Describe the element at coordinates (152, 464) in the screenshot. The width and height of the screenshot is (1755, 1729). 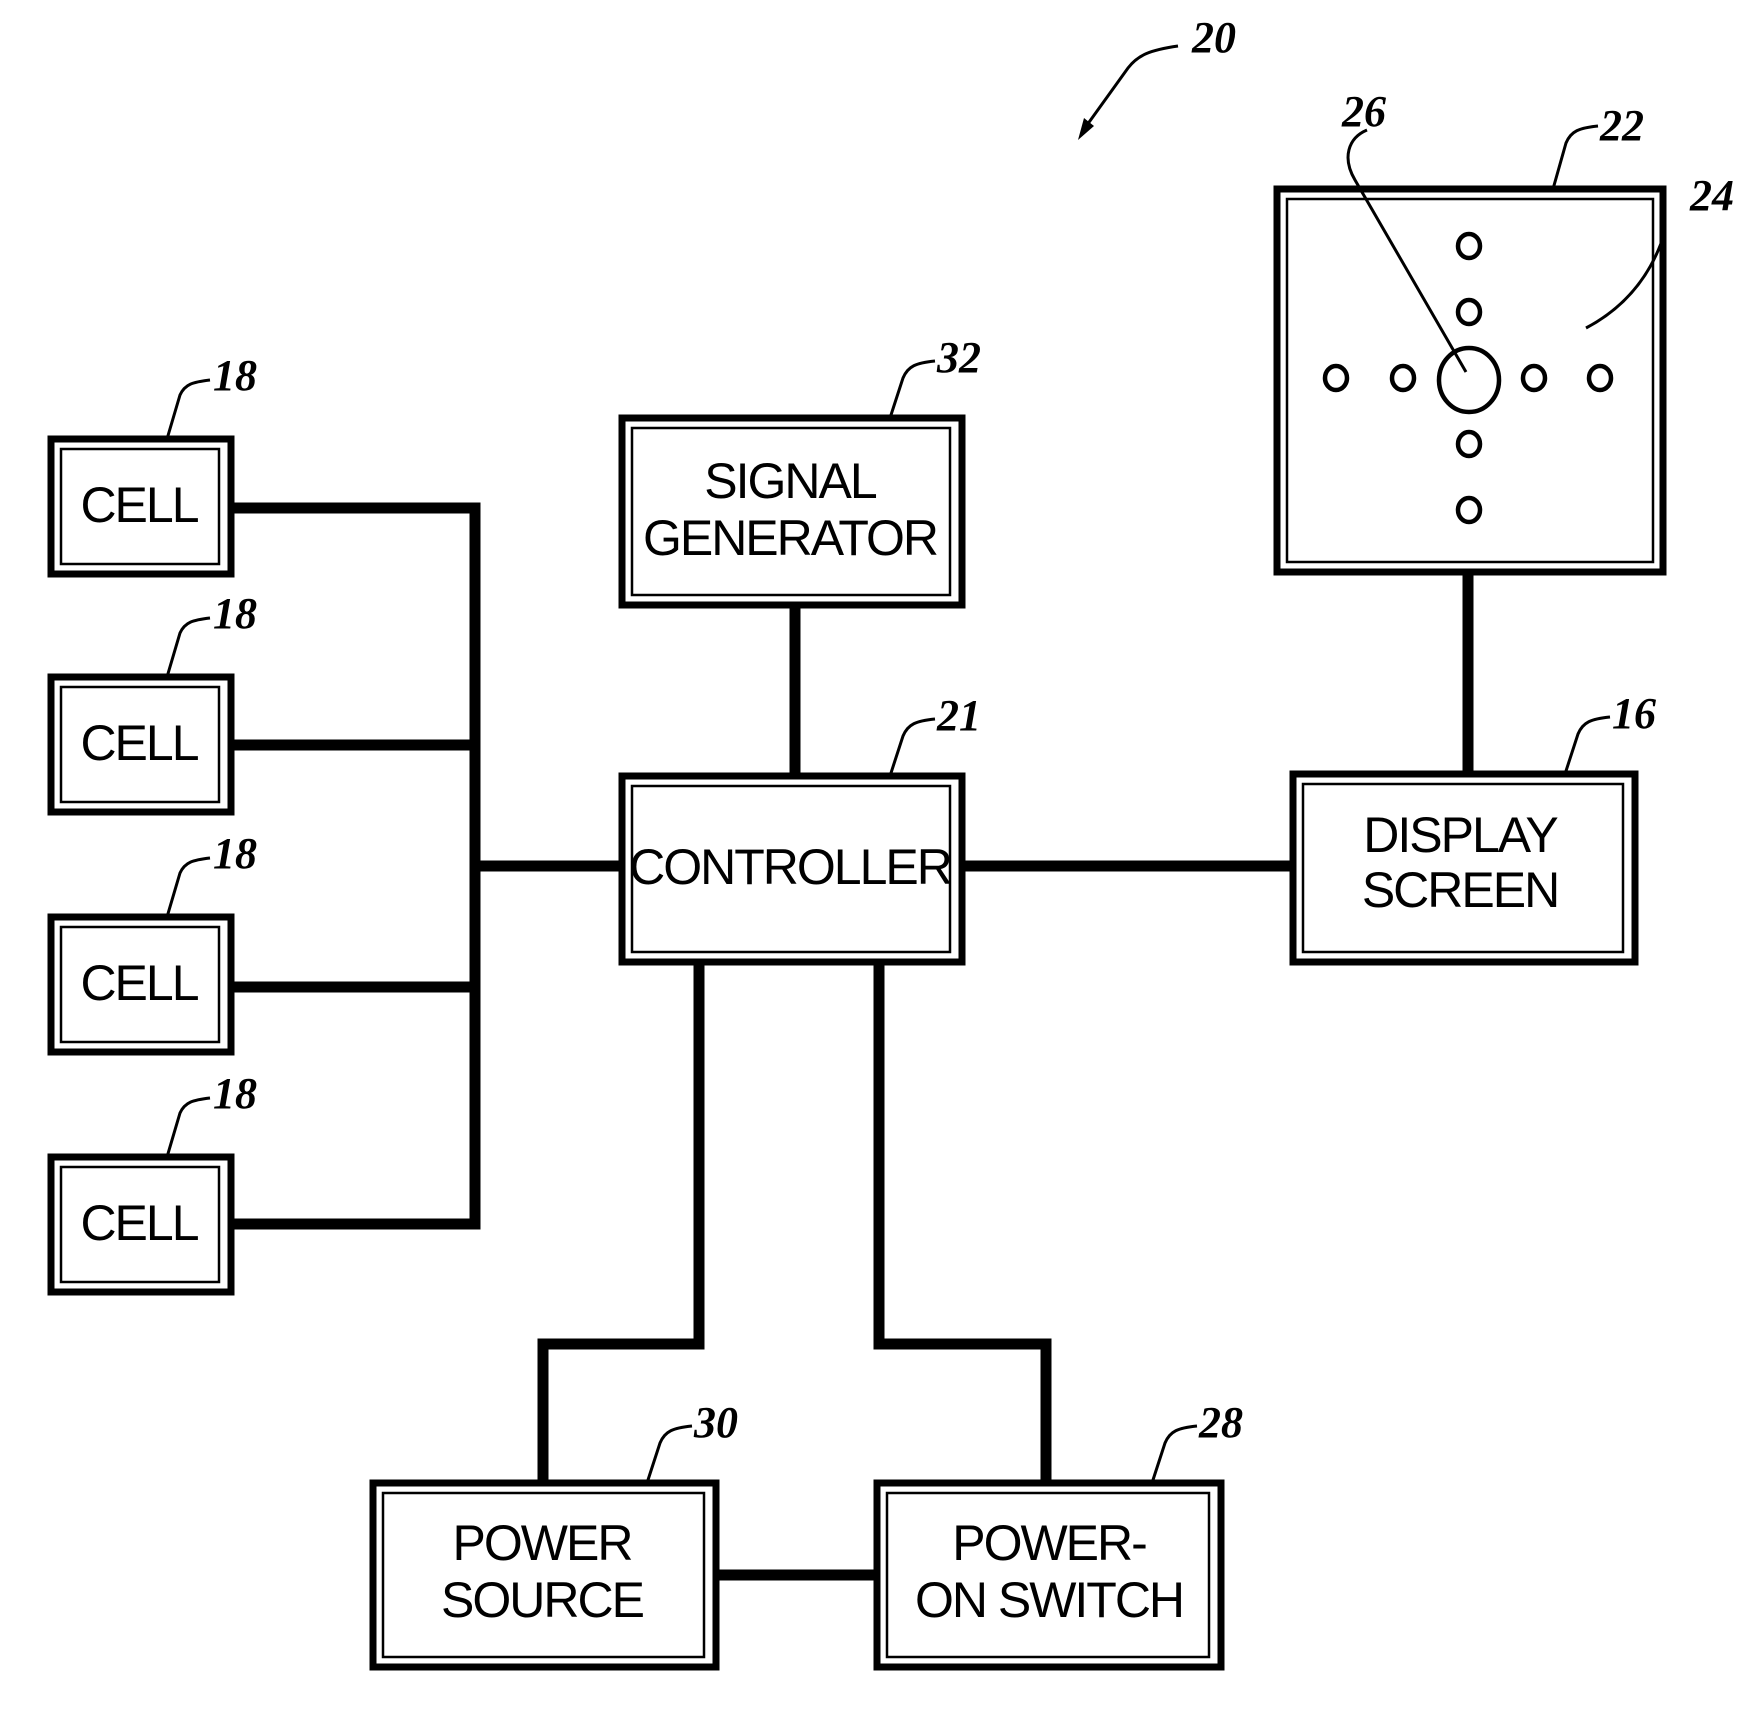
I see `cell-block-1: CELL 18` at that location.